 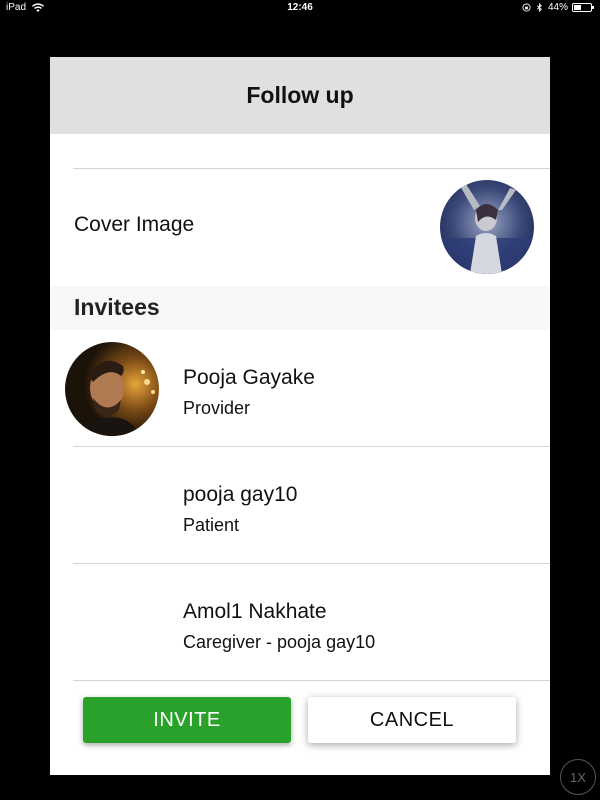 I want to click on cover-image-thumbnail, so click(x=487, y=227).